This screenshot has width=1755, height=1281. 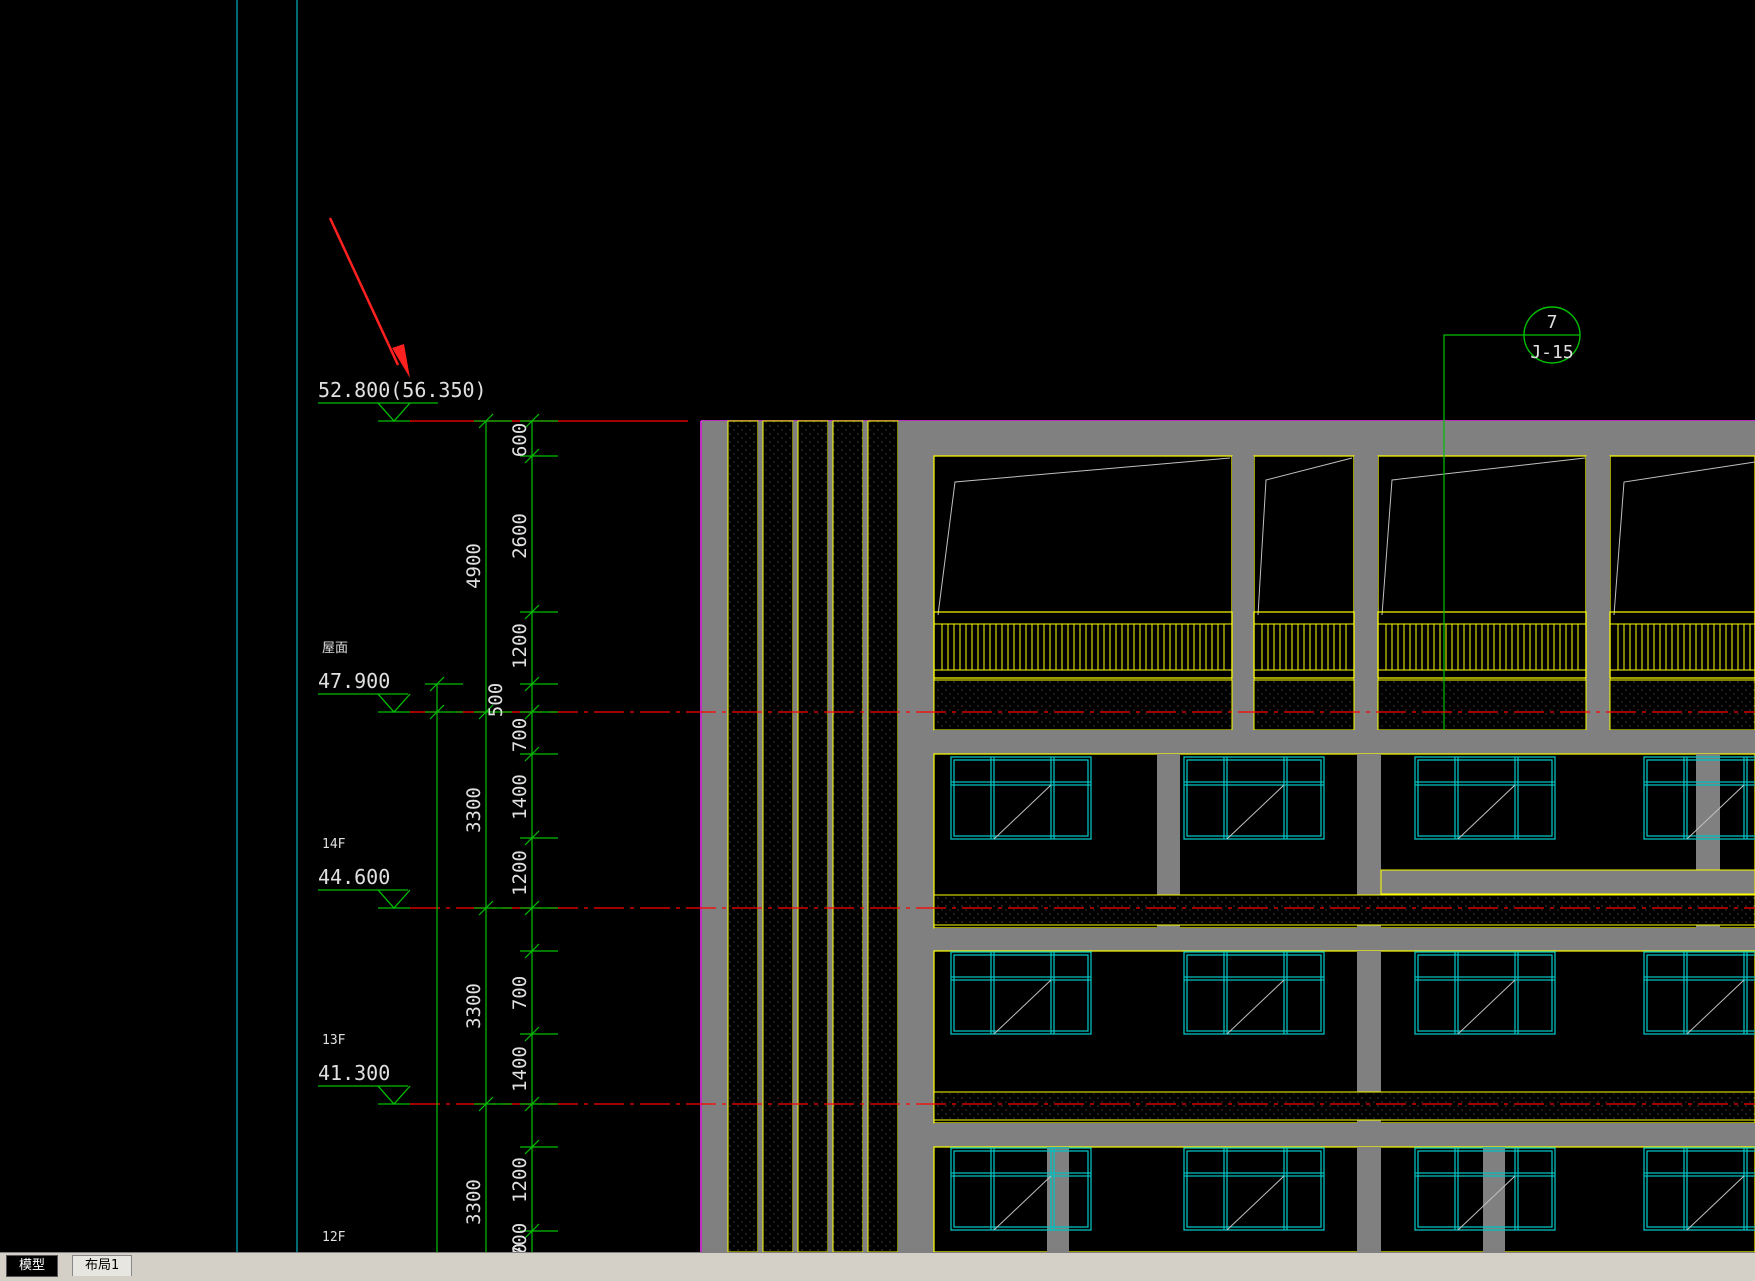 What do you see at coordinates (334, 1040) in the screenshot?
I see `floor-label: 13F` at bounding box center [334, 1040].